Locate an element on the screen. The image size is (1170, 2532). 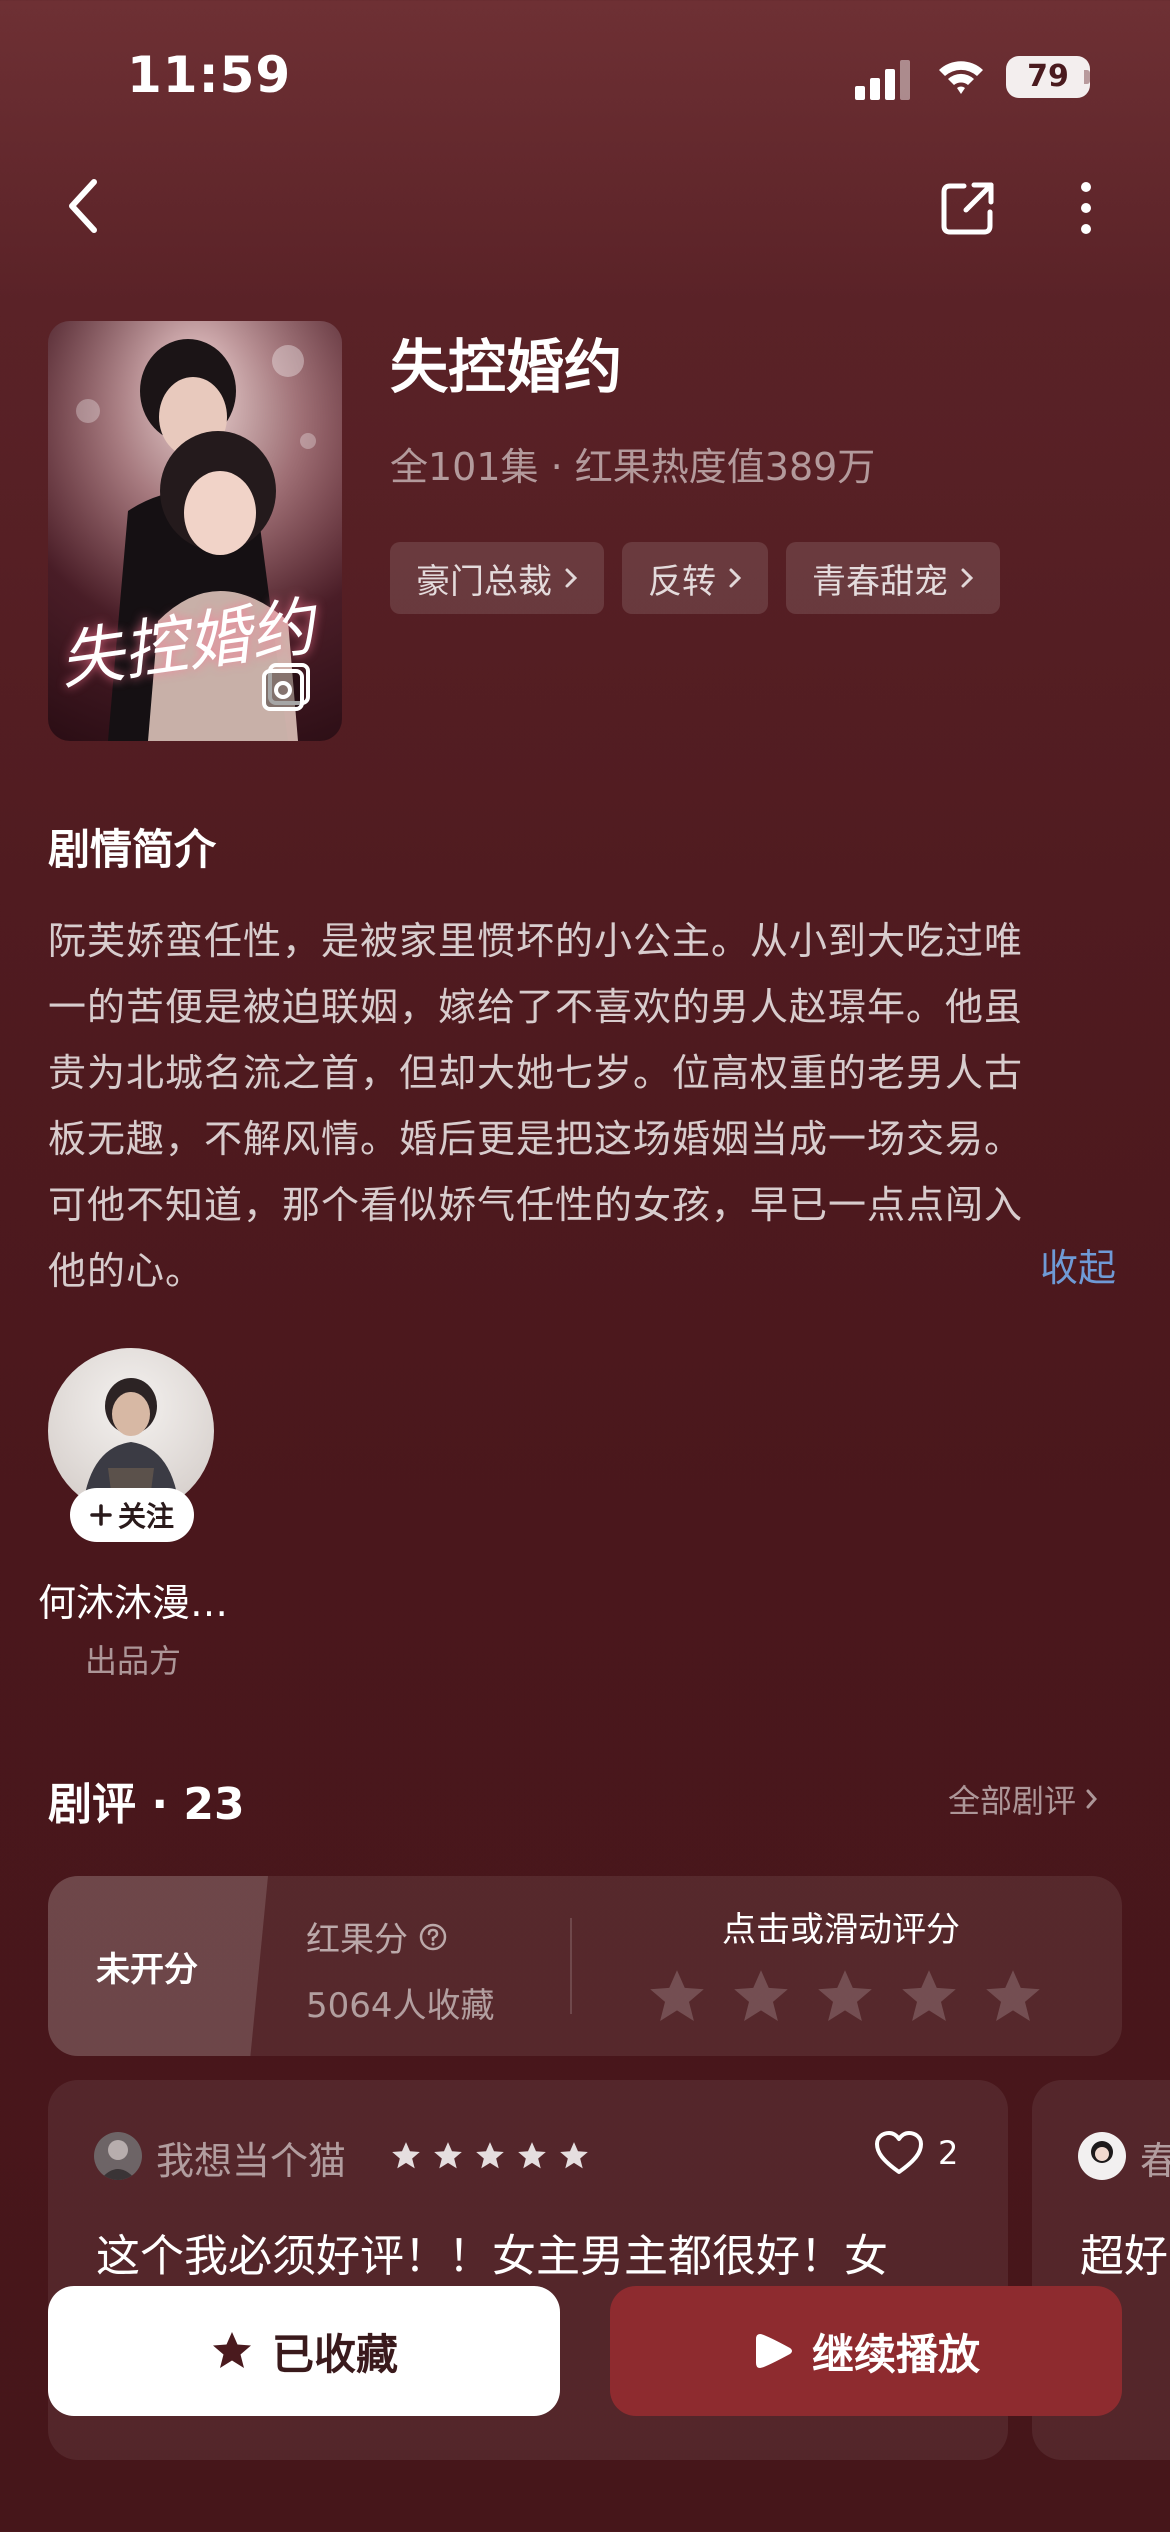
synopsis-line: 板无趣，不解风情。婚后更是把这场婚姻当成一场交易。 is located at coordinates (536, 1139).